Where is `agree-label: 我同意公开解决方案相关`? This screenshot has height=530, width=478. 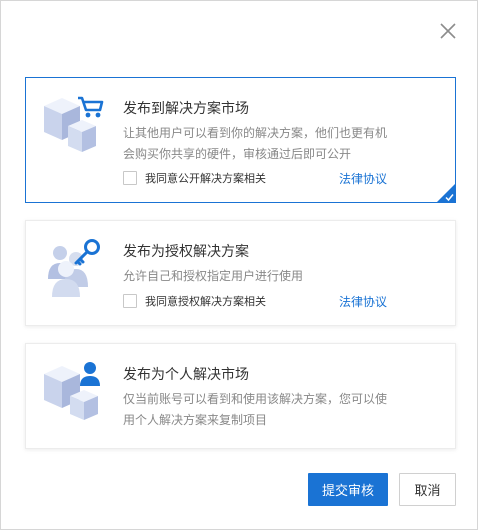
agree-label: 我同意公开解决方案相关 is located at coordinates (205, 178).